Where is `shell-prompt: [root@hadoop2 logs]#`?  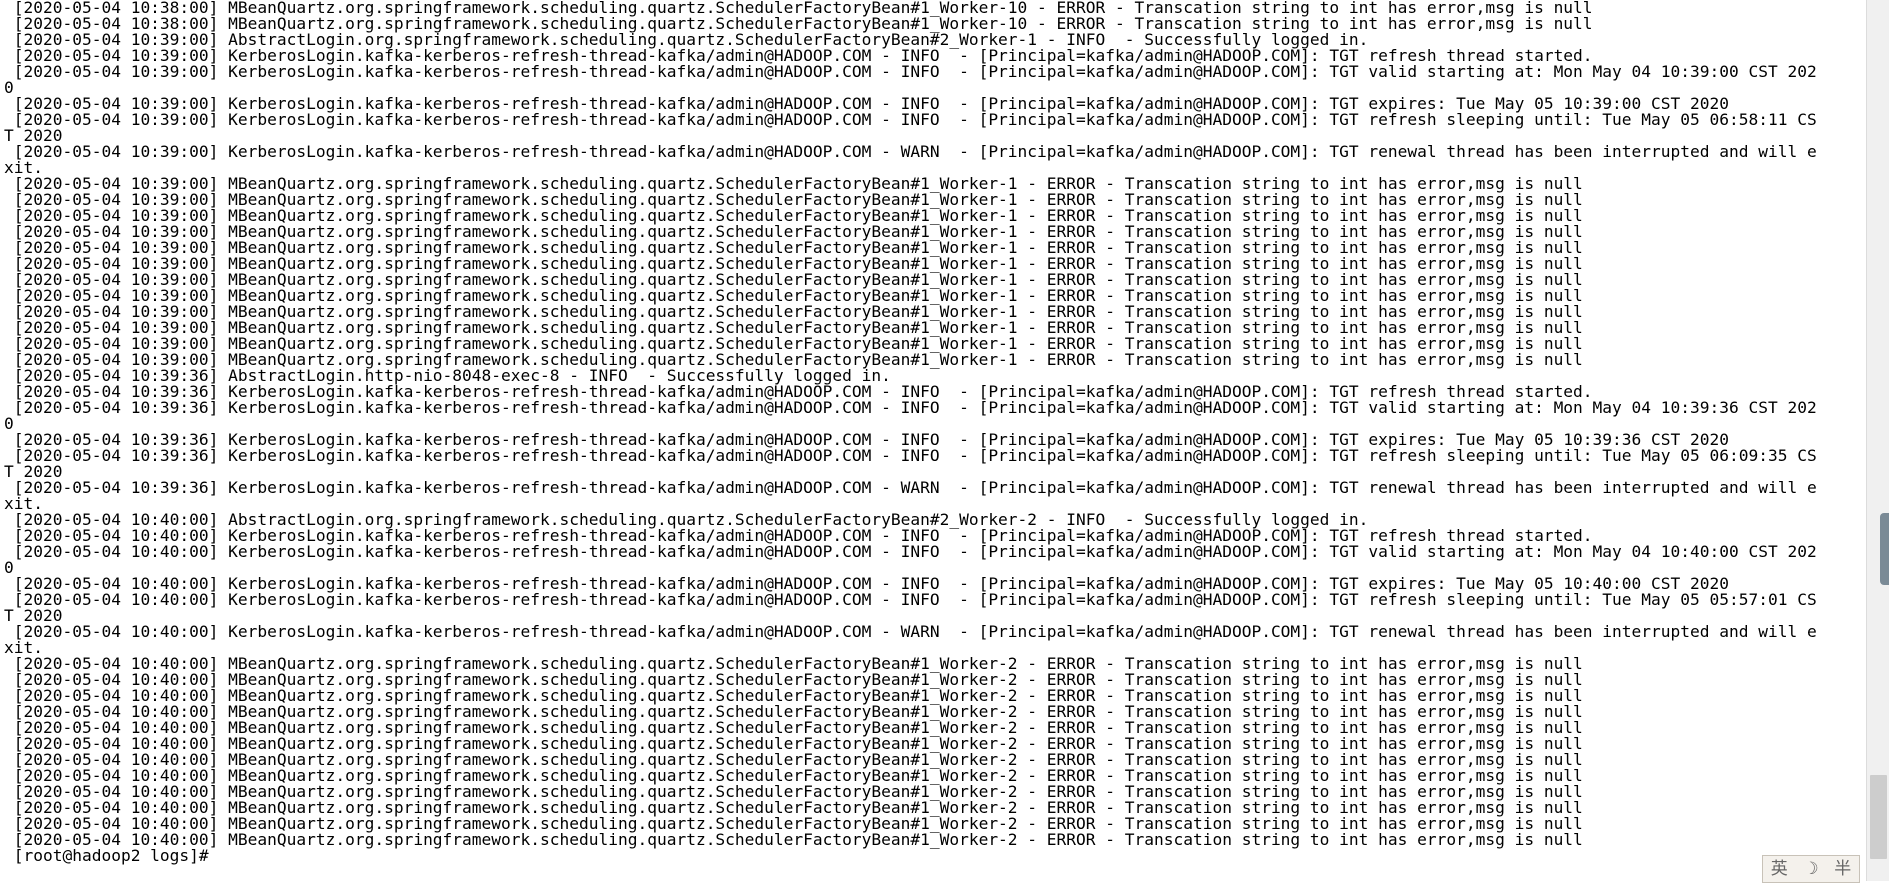 shell-prompt: [root@hadoop2 logs]# is located at coordinates (106, 855).